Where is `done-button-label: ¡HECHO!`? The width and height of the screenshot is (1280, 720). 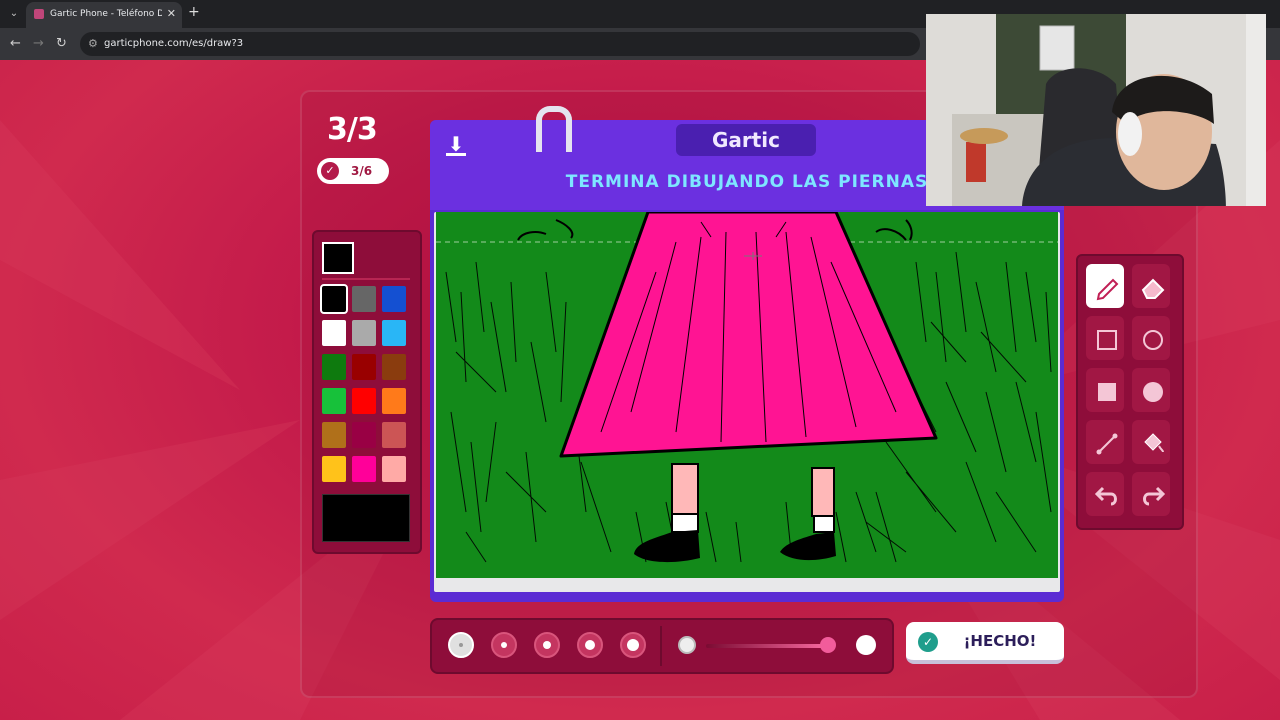
done-button-label: ¡HECHO! is located at coordinates (1000, 641).